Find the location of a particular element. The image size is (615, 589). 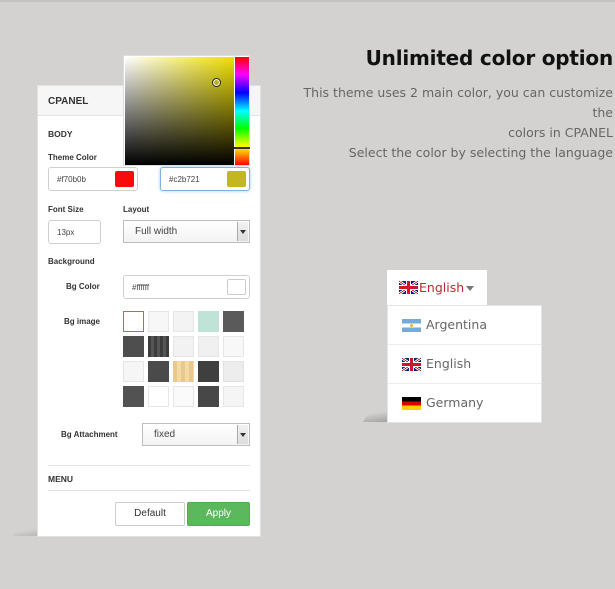

bg-color-label: Bg Color is located at coordinates (83, 286).